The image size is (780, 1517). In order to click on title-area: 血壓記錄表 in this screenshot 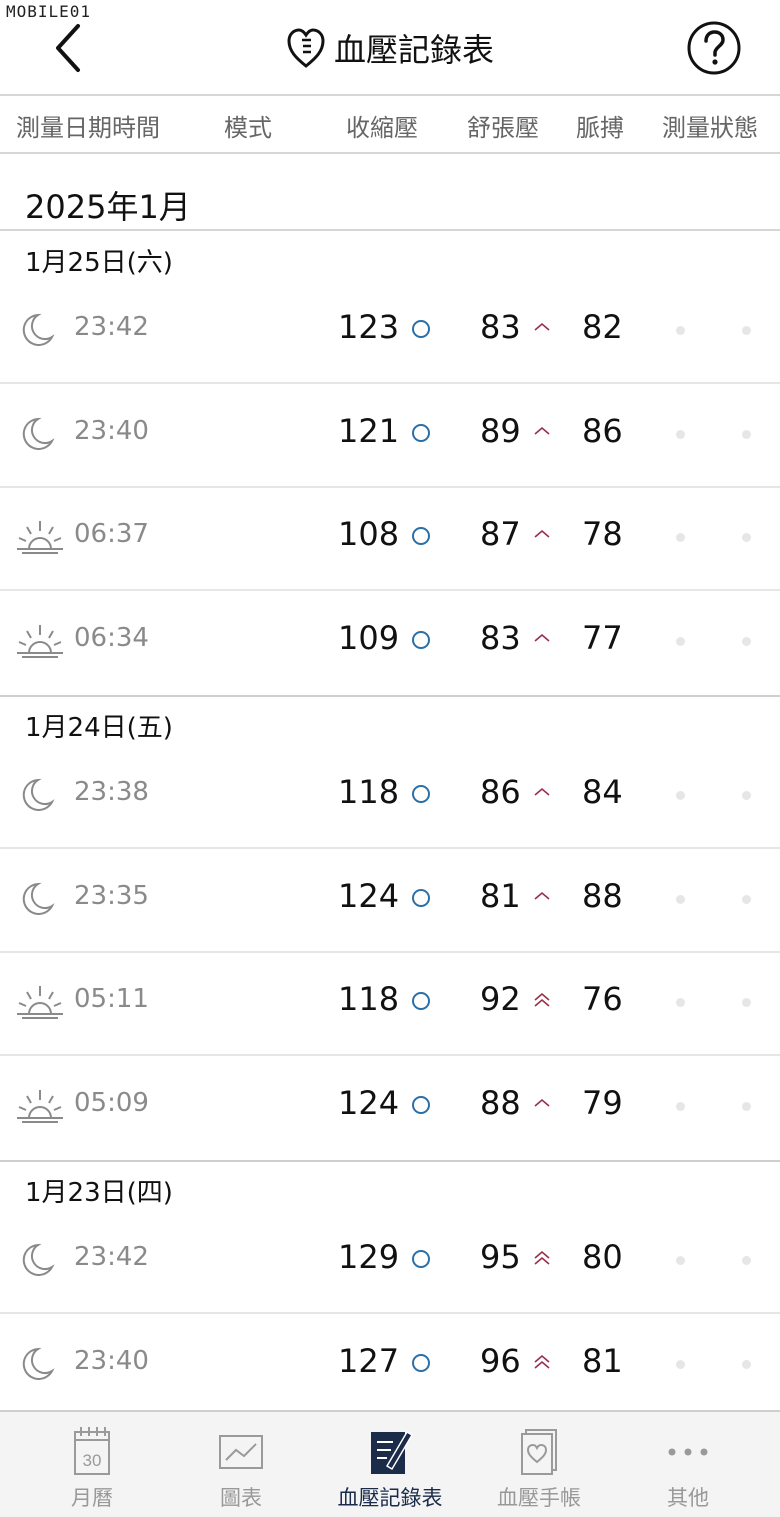, I will do `click(390, 48)`.